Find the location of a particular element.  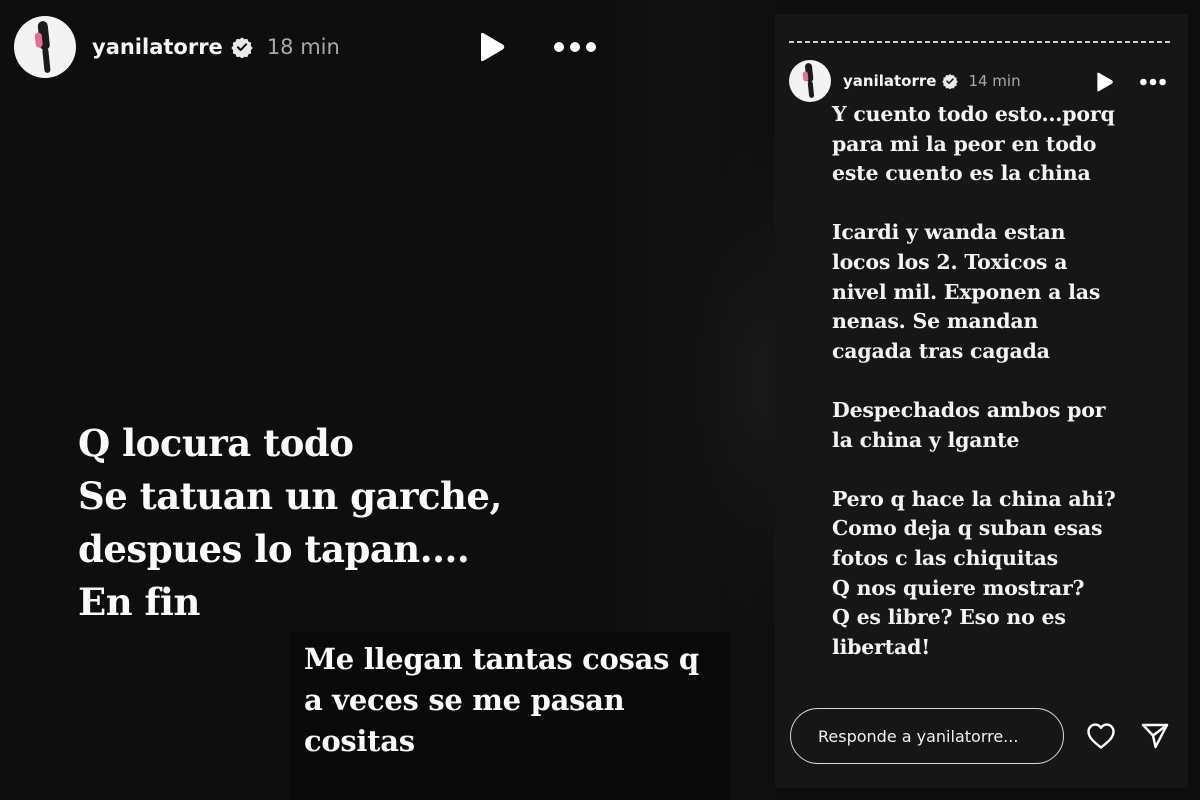

story-progress-bar is located at coordinates (979, 42).